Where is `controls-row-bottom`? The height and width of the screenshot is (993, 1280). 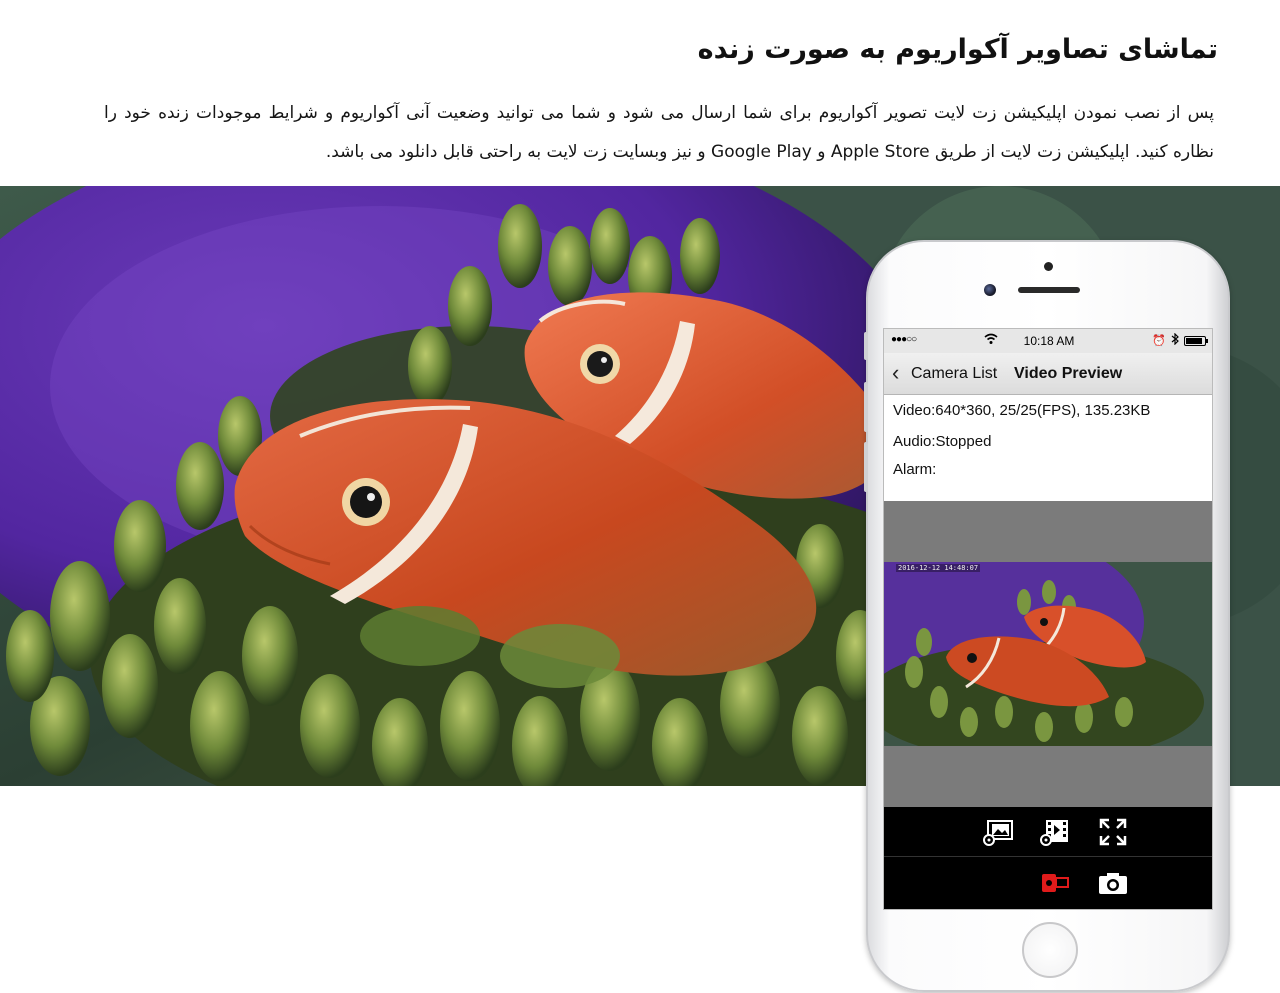
controls-row-bottom is located at coordinates (1048, 883).